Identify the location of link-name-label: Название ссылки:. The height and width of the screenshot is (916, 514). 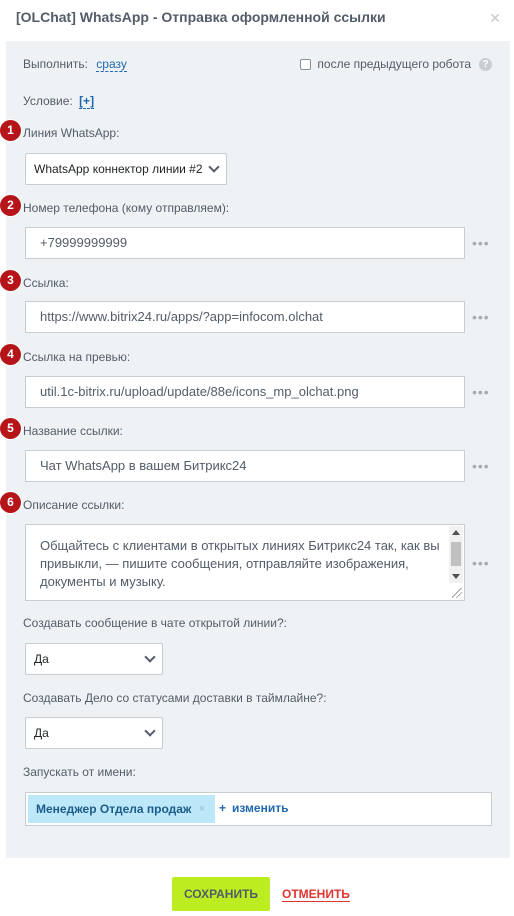
(73, 431).